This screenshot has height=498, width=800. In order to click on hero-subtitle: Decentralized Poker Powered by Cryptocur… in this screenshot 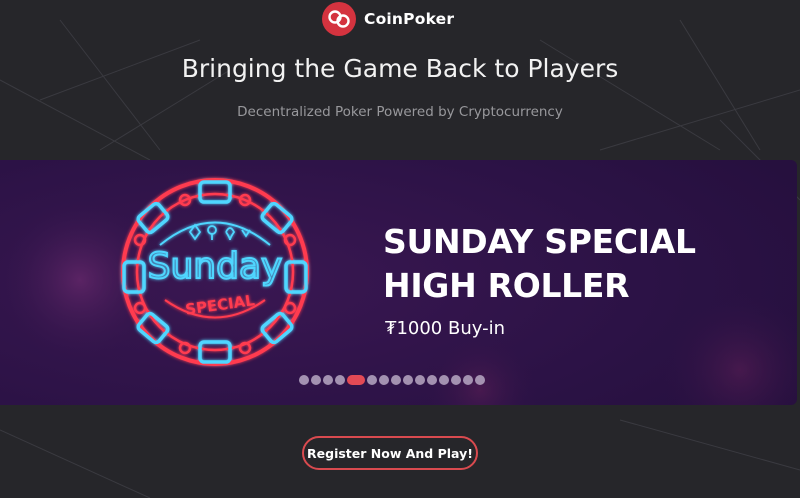, I will do `click(400, 112)`.